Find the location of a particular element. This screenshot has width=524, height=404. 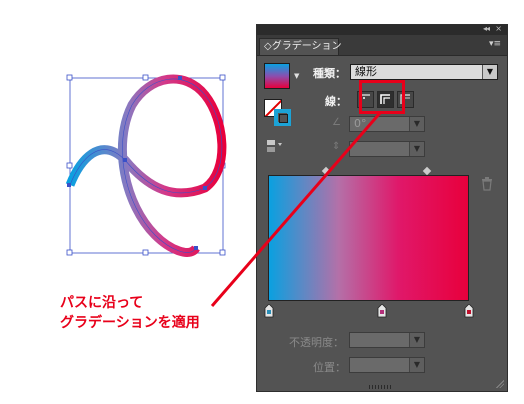

type-dropdown-value: 線形 is located at coordinates (366, 71).